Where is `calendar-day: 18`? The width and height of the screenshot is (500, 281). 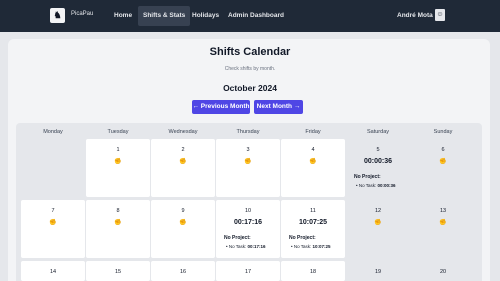 calendar-day: 18 is located at coordinates (313, 271).